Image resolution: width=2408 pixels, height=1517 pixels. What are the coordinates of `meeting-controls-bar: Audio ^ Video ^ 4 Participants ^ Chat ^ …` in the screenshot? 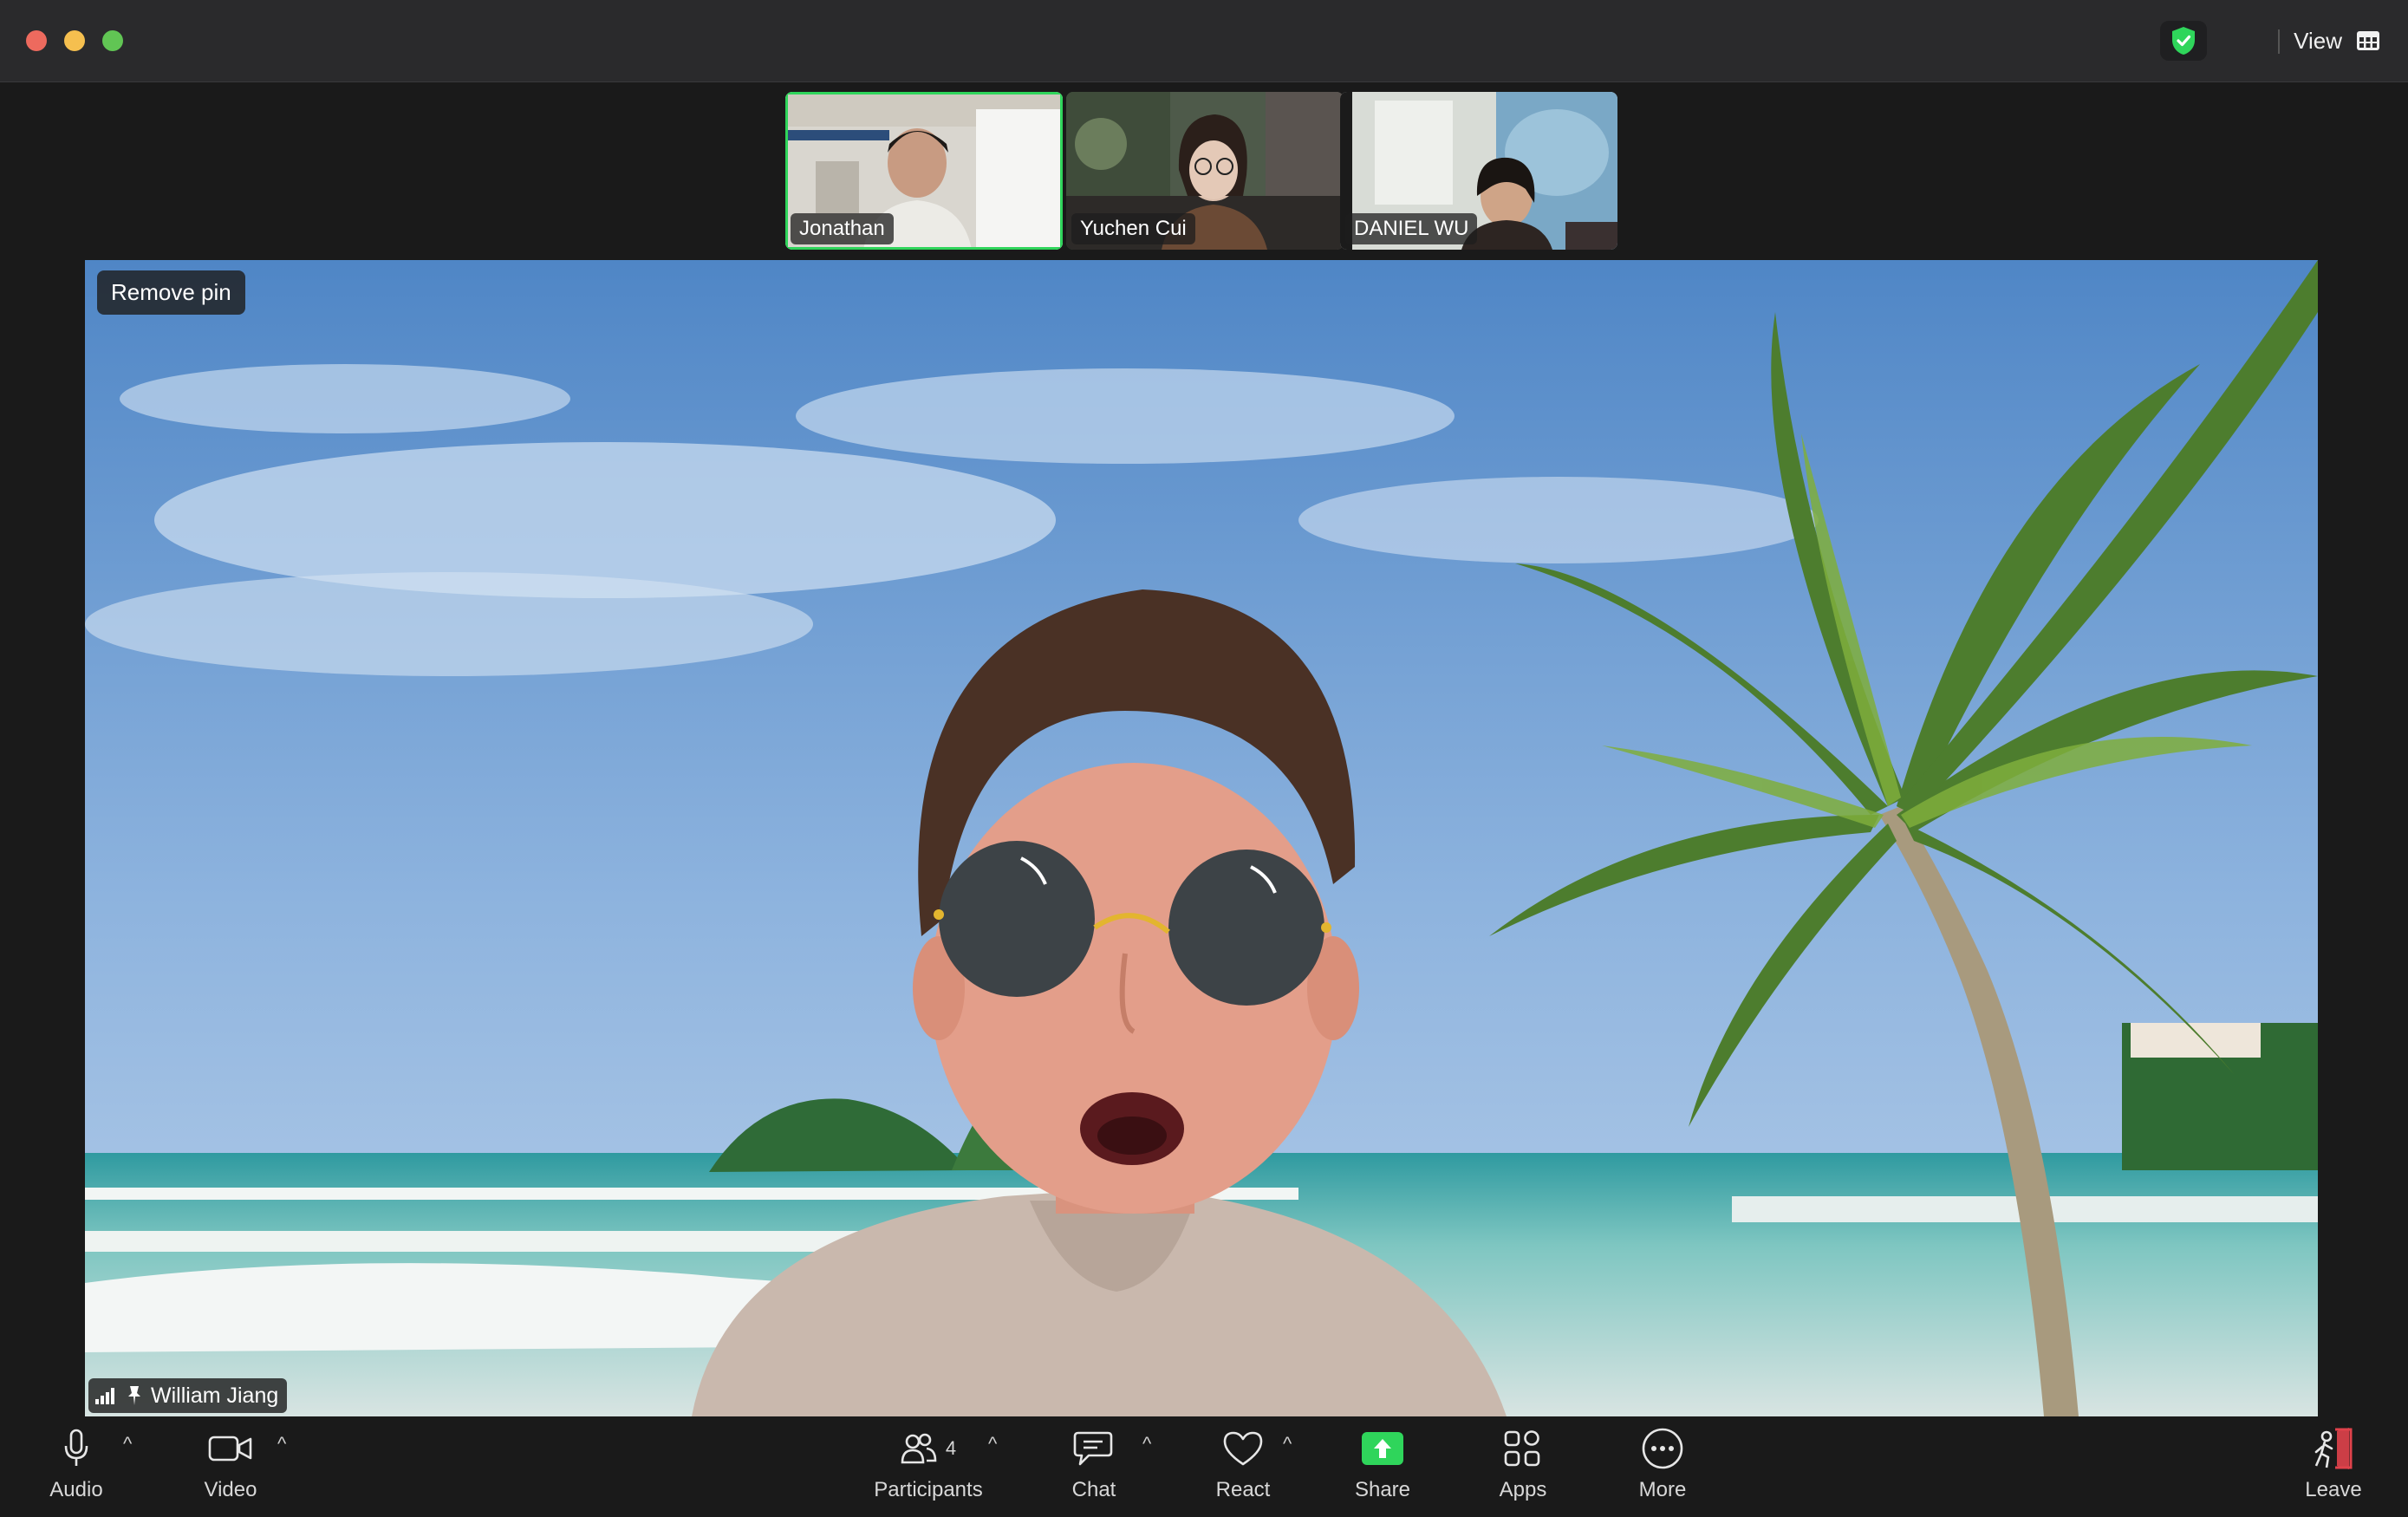 It's located at (1204, 1467).